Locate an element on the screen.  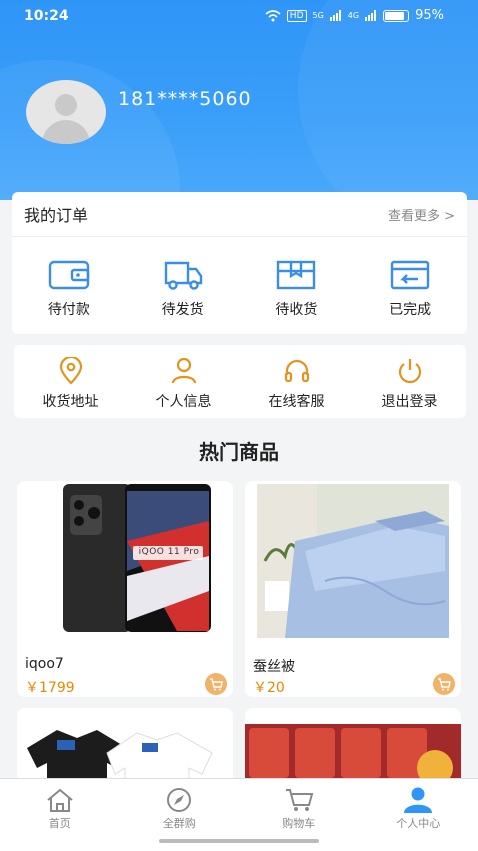
tab-label: 首页 is located at coordinates (60, 823).